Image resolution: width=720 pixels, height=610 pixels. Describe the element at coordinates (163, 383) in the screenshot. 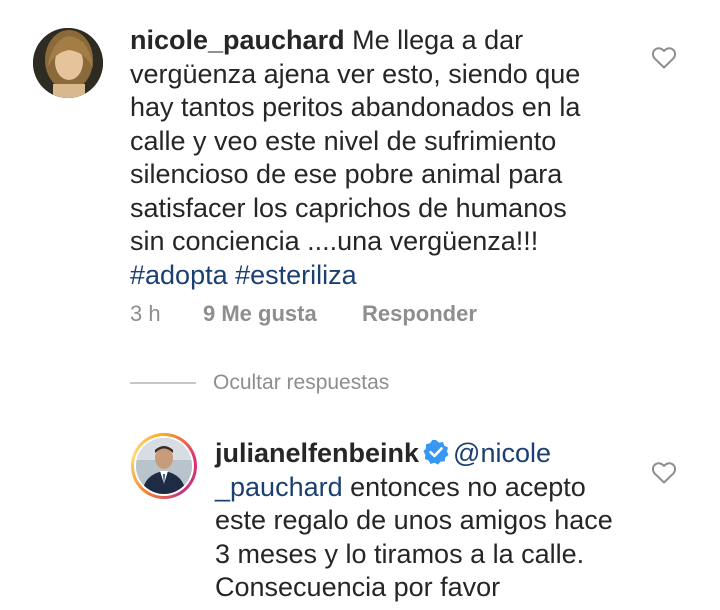

I see `replies-divider` at that location.